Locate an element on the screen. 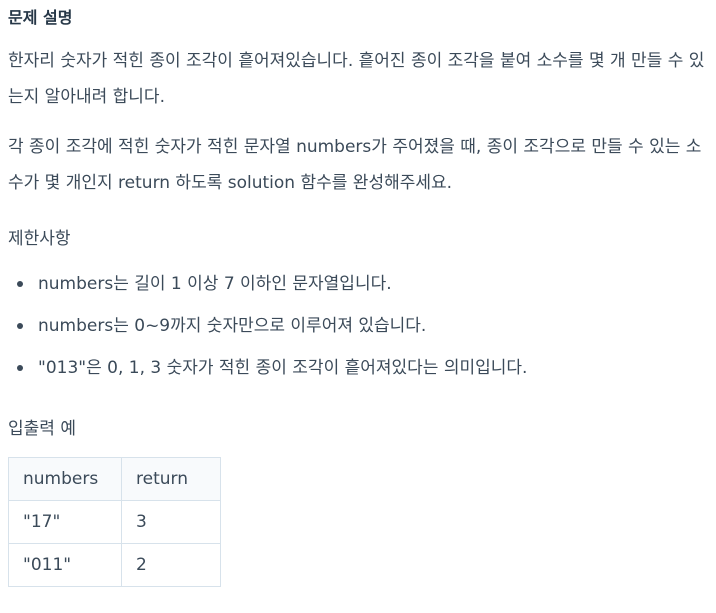 This screenshot has height=613, width=716. table-cell-numbers: "17" is located at coordinates (65, 522).